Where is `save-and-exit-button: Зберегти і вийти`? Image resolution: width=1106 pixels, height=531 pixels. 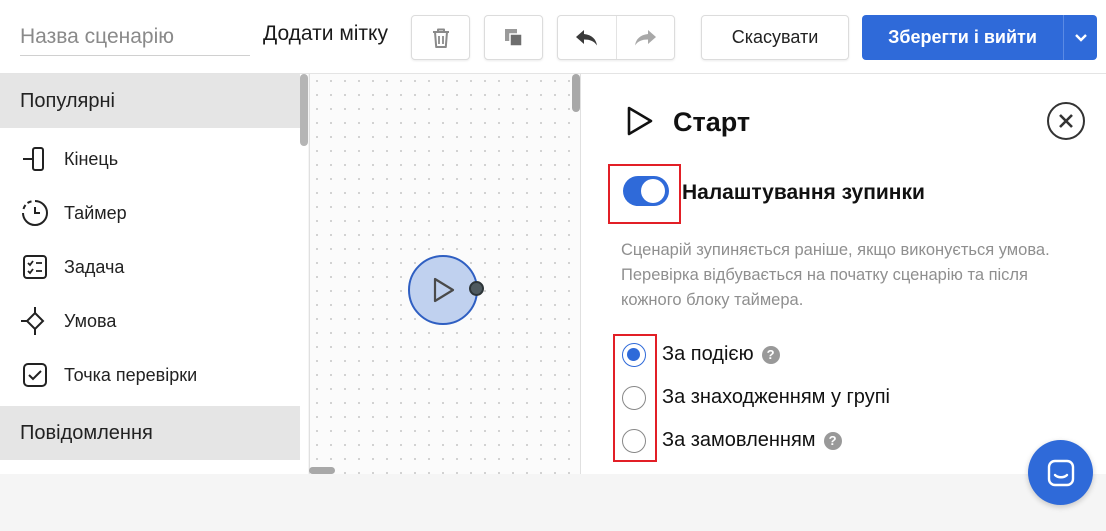 save-and-exit-button: Зберегти і вийти is located at coordinates (962, 37).